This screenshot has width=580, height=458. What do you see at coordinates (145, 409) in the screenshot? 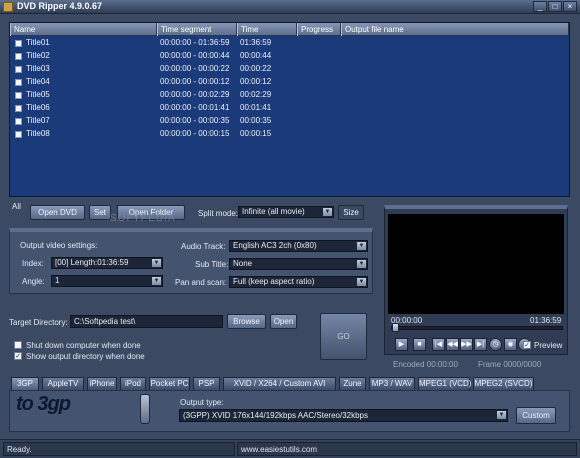
I see `phone-icon` at bounding box center [145, 409].